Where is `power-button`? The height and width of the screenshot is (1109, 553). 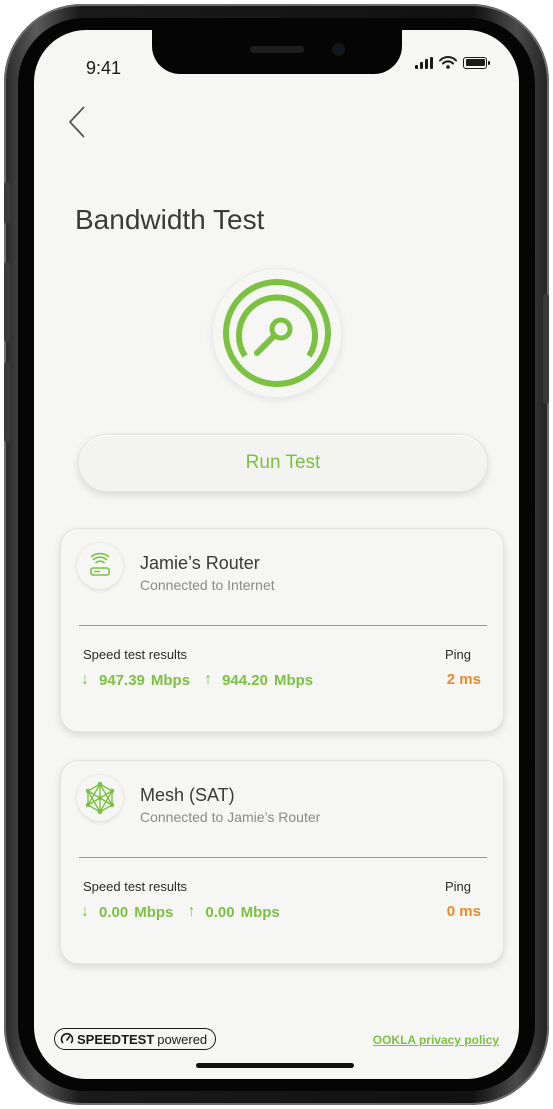 power-button is located at coordinates (546, 349).